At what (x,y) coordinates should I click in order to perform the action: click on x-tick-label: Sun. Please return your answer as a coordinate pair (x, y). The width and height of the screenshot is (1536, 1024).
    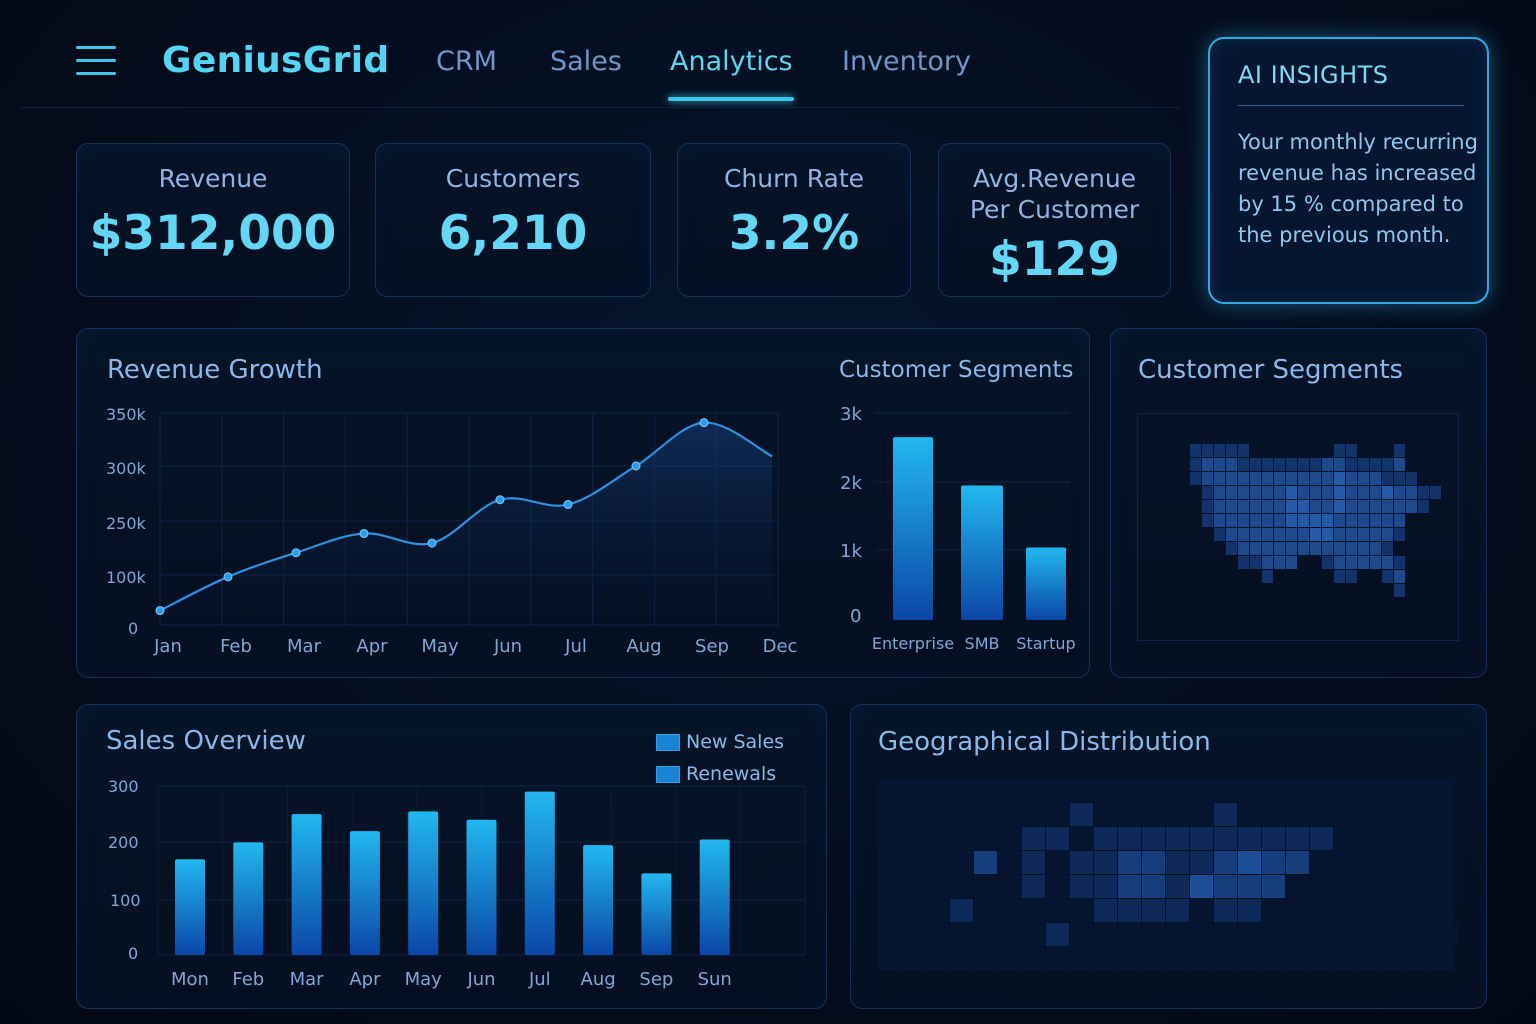
    Looking at the image, I should click on (715, 979).